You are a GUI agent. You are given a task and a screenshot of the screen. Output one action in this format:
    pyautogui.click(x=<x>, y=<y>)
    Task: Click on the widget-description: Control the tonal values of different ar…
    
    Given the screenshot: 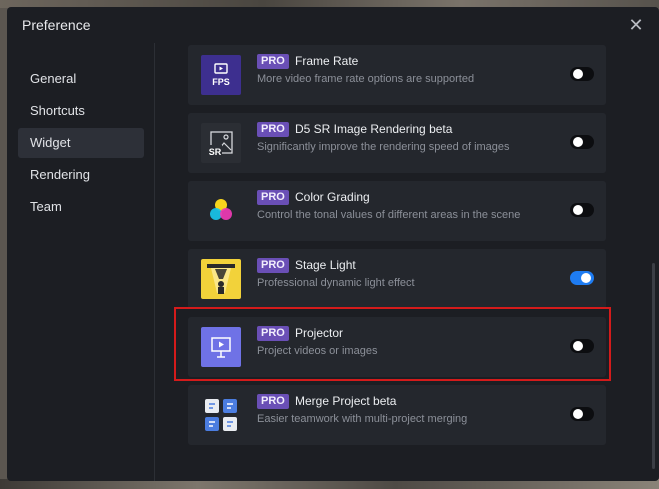 What is the action you would take?
    pyautogui.click(x=389, y=215)
    